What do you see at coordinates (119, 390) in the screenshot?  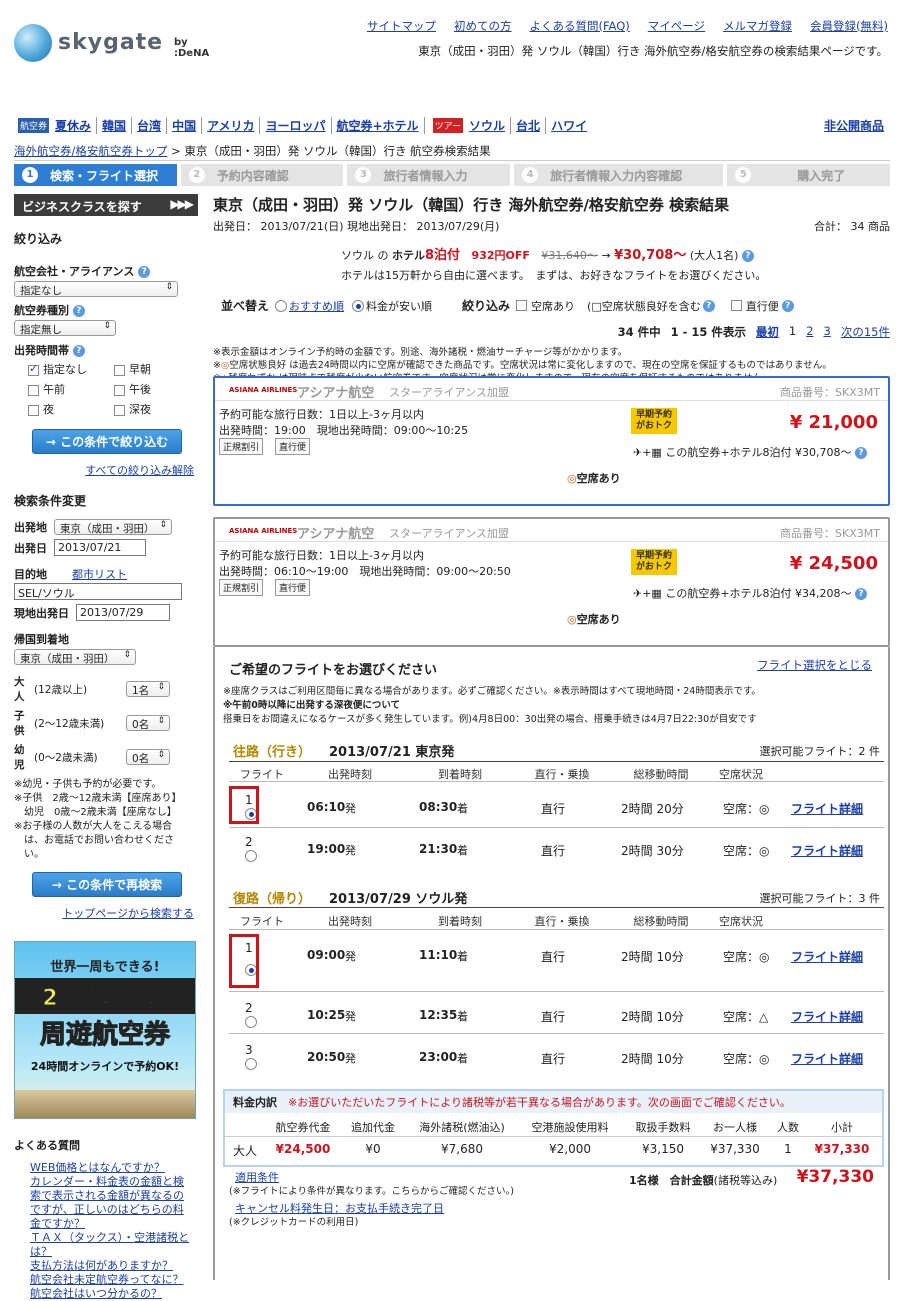 I see `time-afternoon-checkbox` at bounding box center [119, 390].